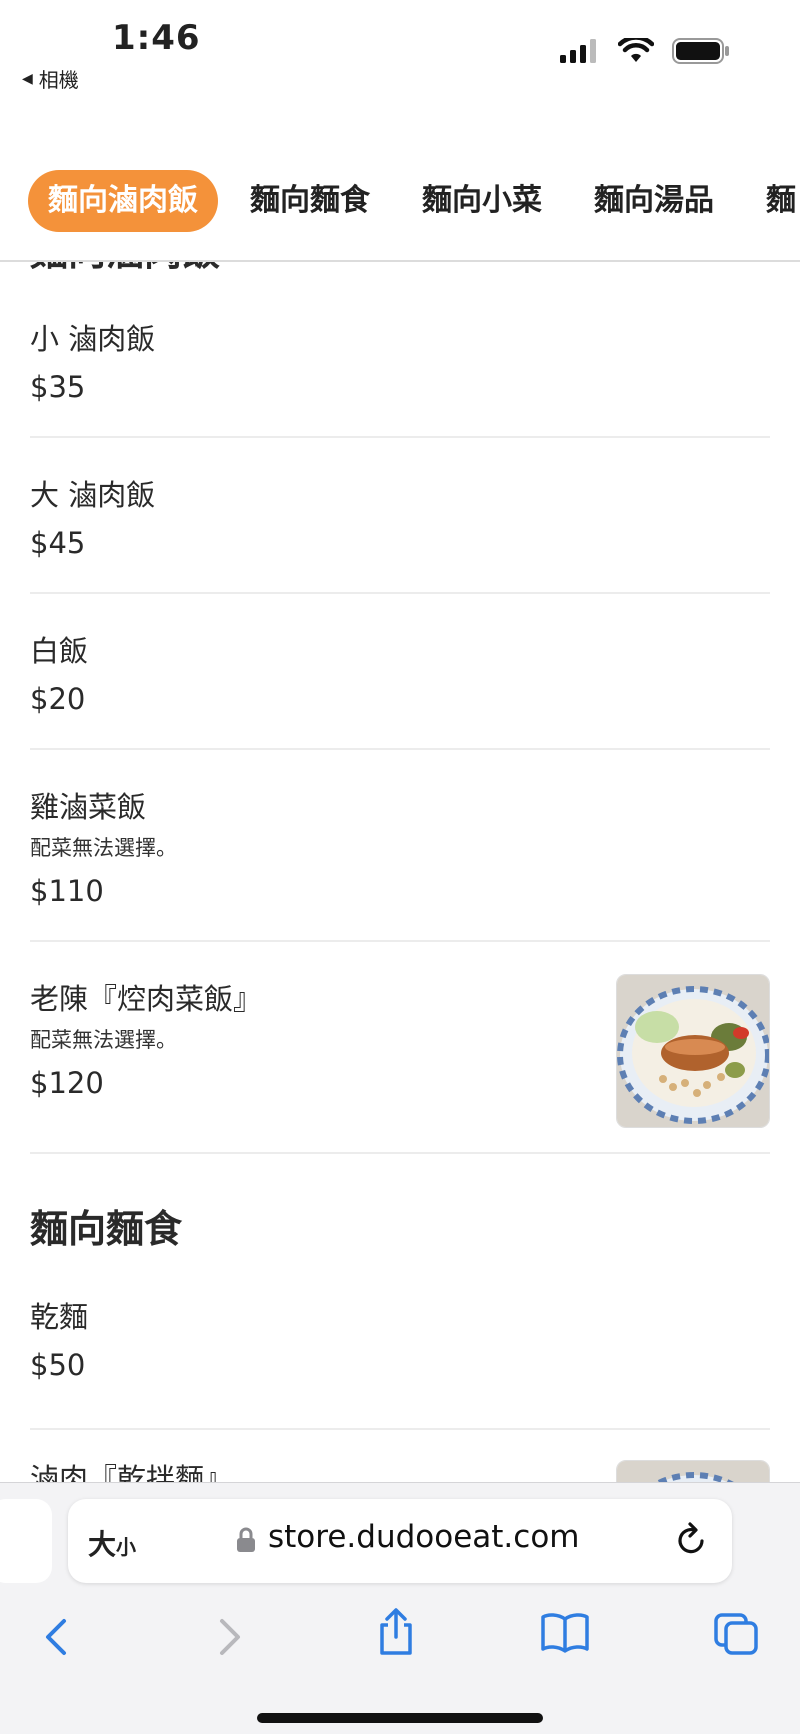  I want to click on tabs-icon, so click(736, 1634).